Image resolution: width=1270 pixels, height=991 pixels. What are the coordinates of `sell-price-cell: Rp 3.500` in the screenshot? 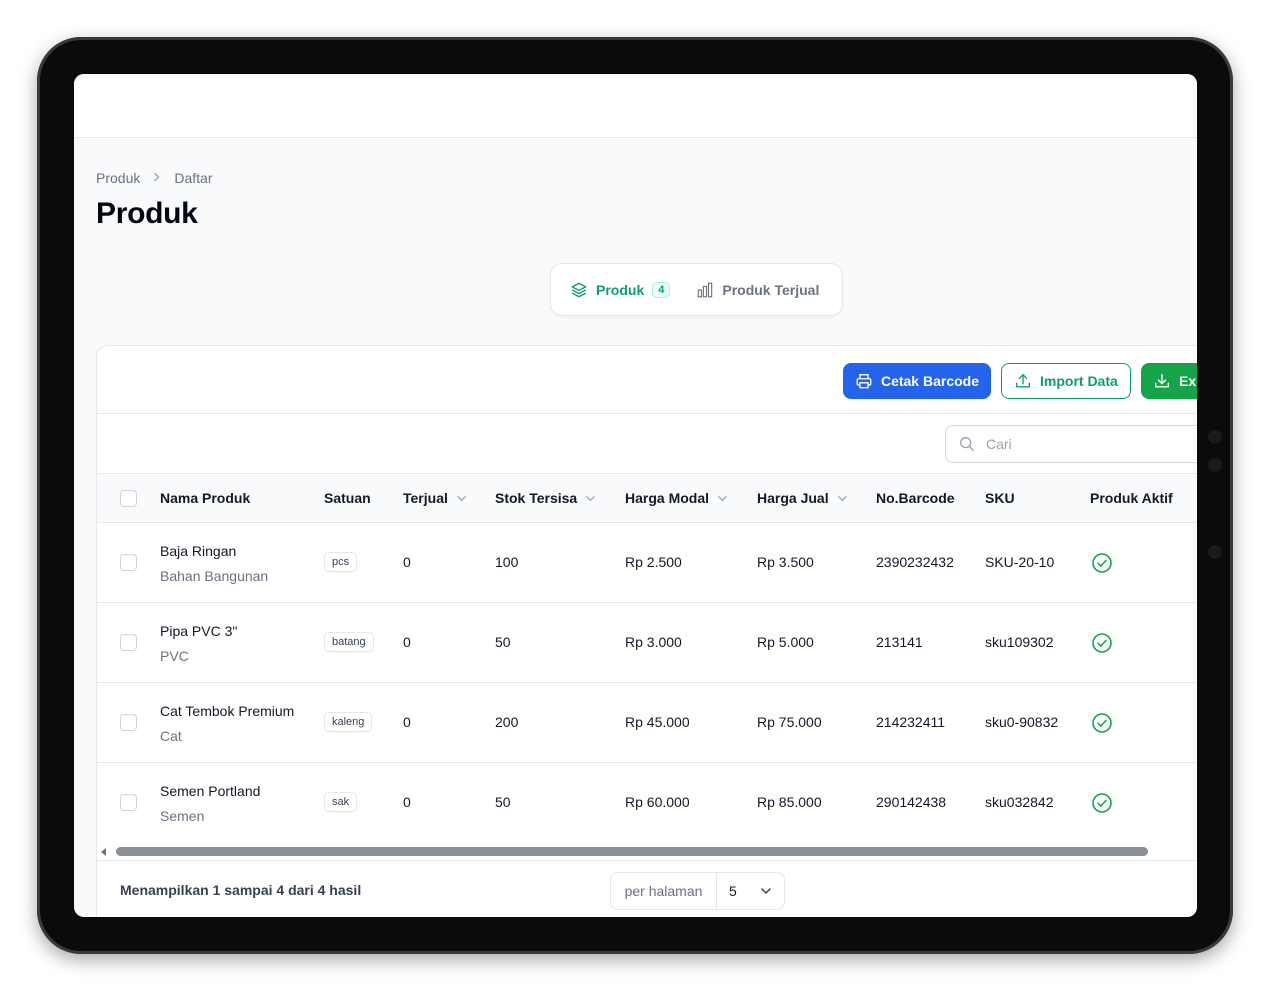 It's located at (785, 562).